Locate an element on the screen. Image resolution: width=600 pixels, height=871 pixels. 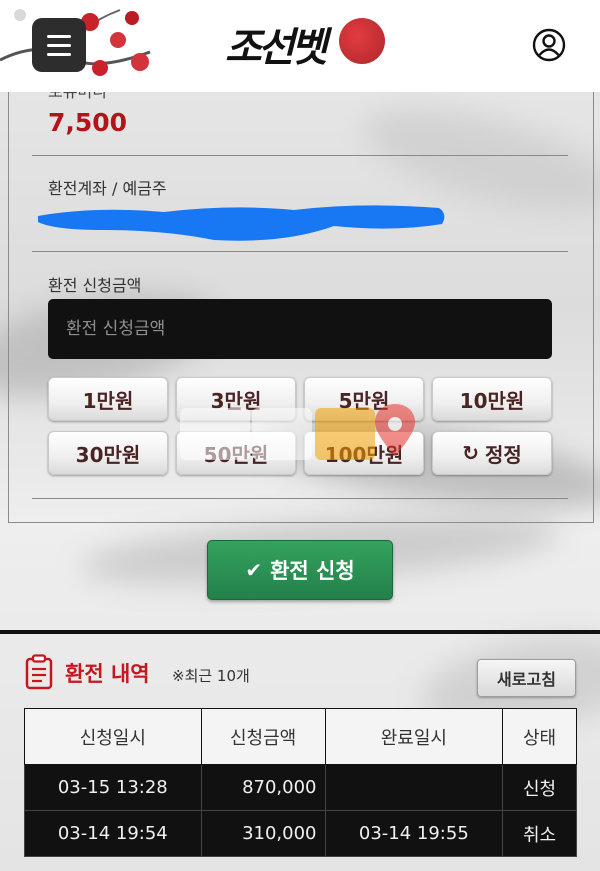
check-icon: ✔ is located at coordinates (254, 570).